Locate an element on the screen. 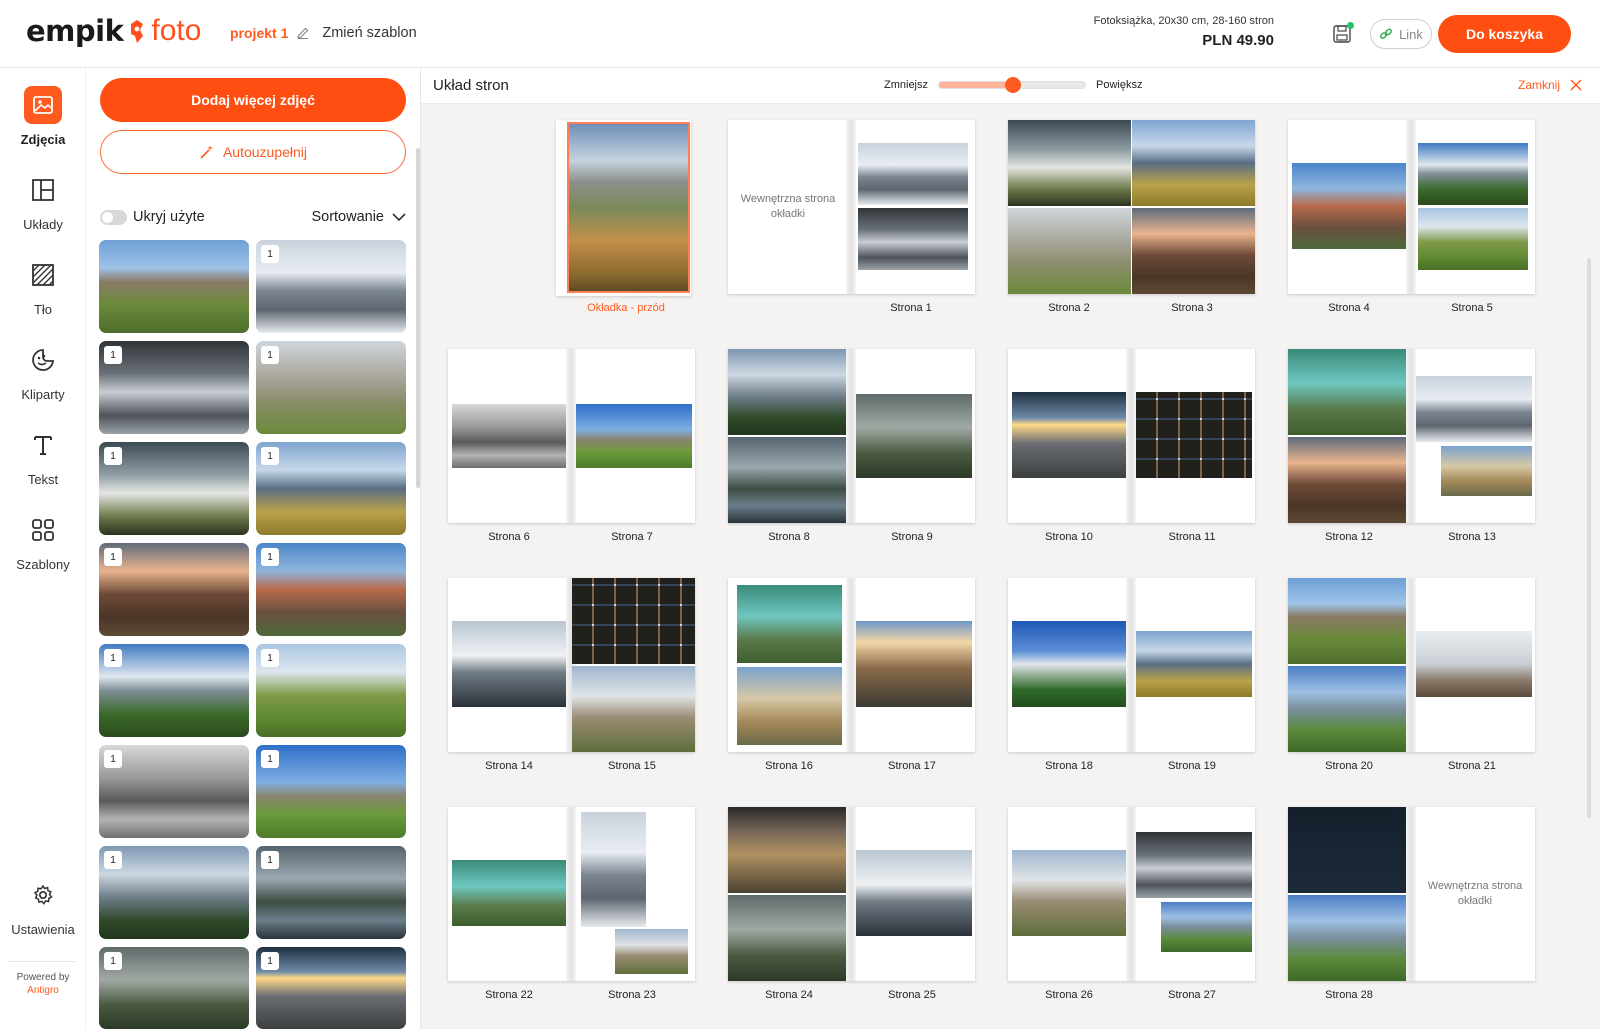 Image resolution: width=1600 pixels, height=1029 pixels. nav-item-background: Tło is located at coordinates (43, 286).